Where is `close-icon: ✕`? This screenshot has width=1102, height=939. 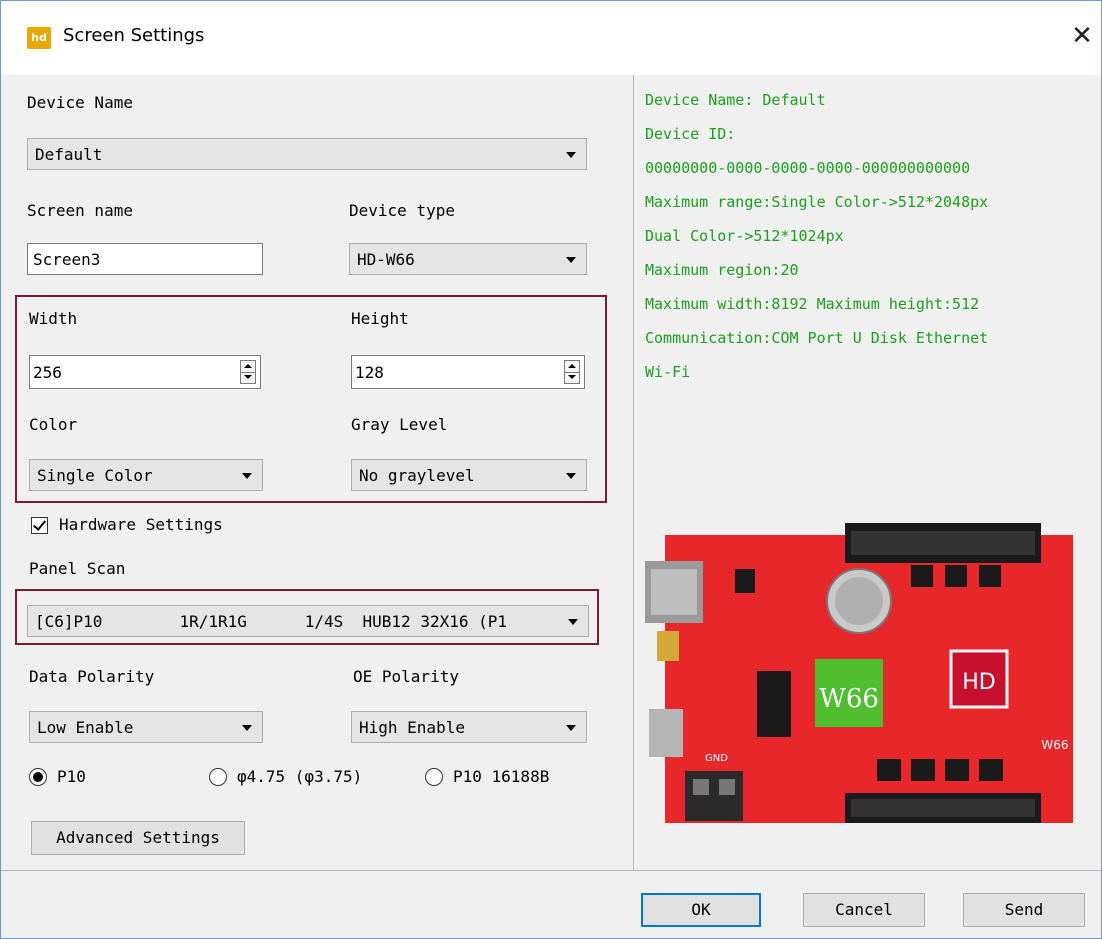 close-icon: ✕ is located at coordinates (1082, 36).